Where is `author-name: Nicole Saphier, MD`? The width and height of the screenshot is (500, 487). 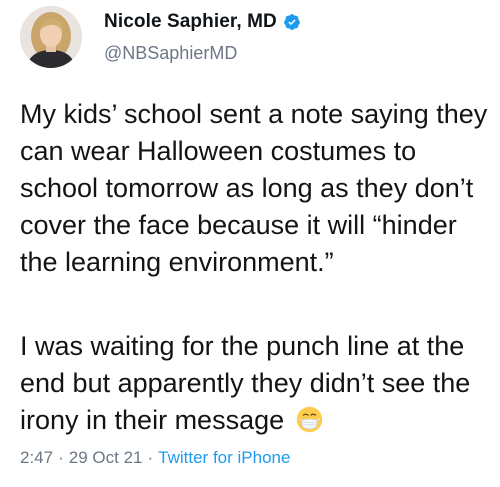 author-name: Nicole Saphier, MD is located at coordinates (190, 22).